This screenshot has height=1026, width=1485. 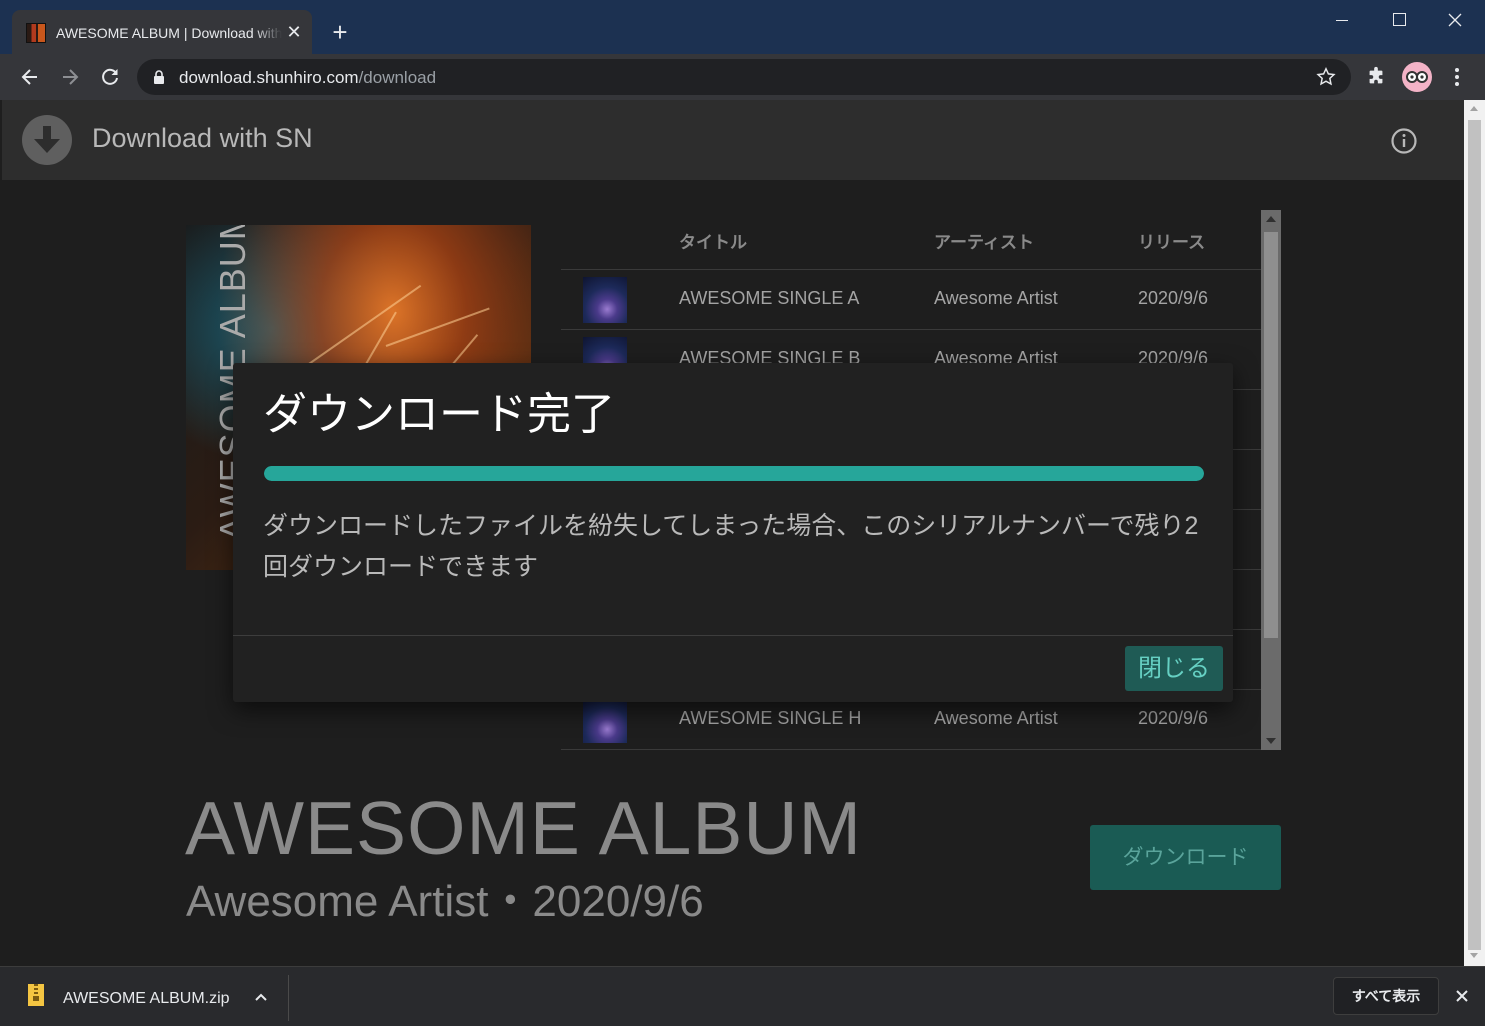 I want to click on track-row: AWESOME SINGLE A Awesome Artist 2020/9/6, so click(x=911, y=300).